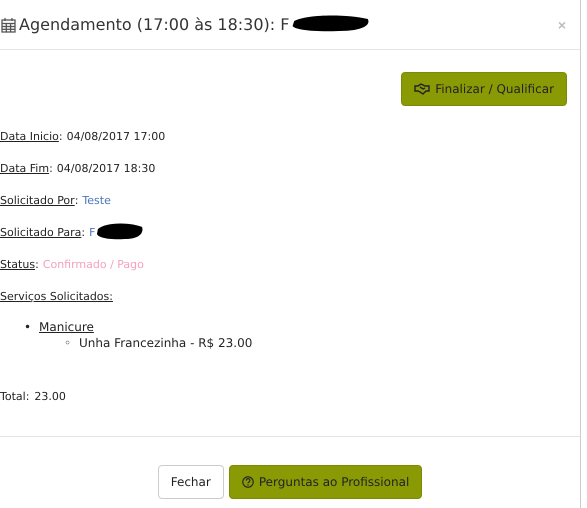 This screenshot has width=587, height=508. What do you see at coordinates (29, 136) in the screenshot?
I see `field-label: Data Inicio` at bounding box center [29, 136].